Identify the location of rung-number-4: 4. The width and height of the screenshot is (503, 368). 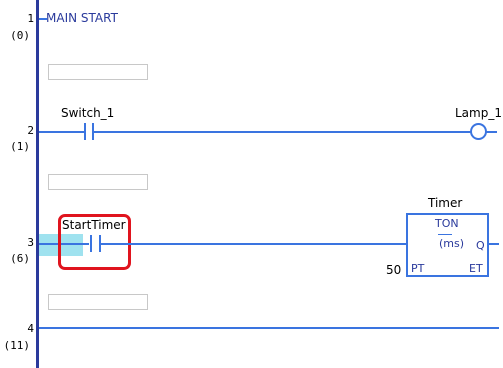
(30, 328).